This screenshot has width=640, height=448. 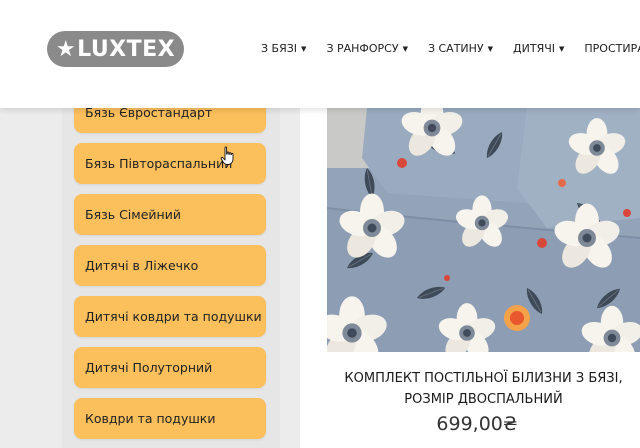 I want to click on hand-pointer-icon, so click(x=227, y=155).